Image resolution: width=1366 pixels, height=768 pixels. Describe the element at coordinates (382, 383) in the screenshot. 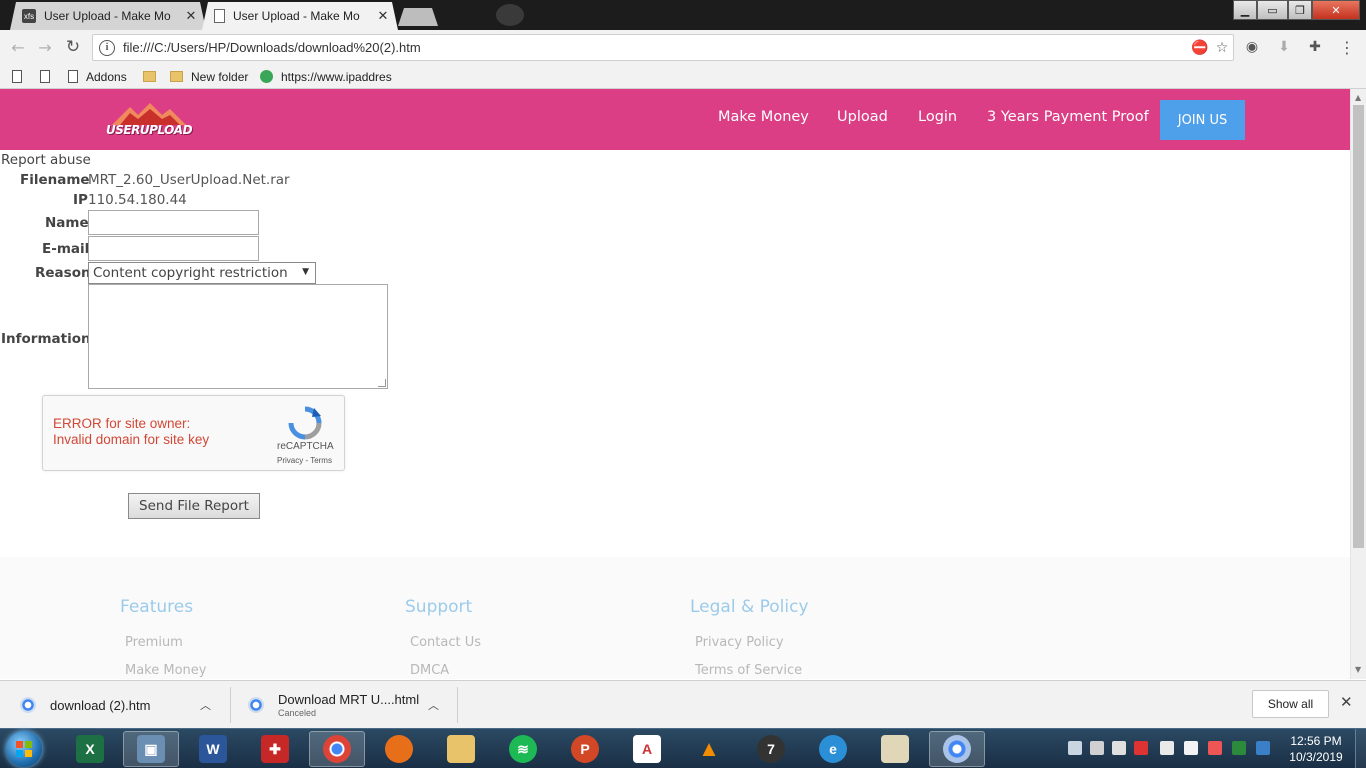

I see `resize-grip-icon` at that location.